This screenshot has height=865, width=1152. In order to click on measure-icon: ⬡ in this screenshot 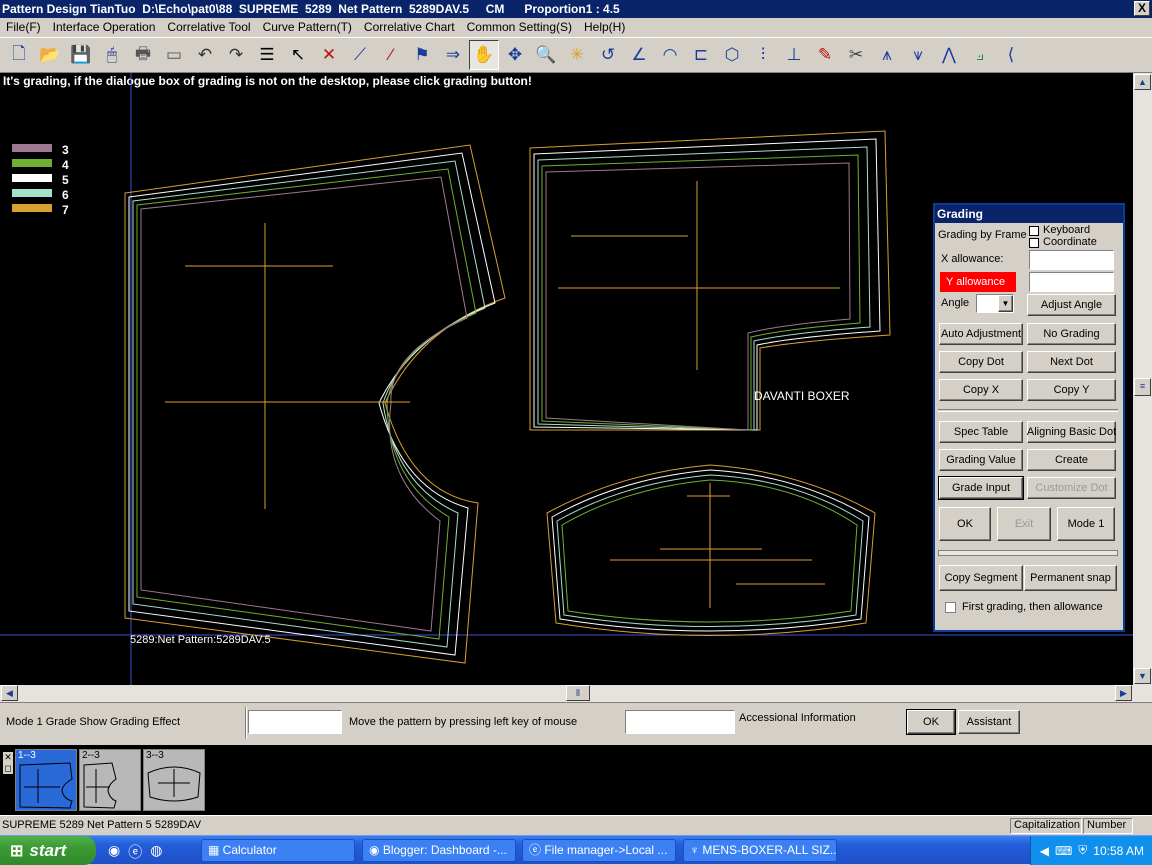, I will do `click(732, 55)`.